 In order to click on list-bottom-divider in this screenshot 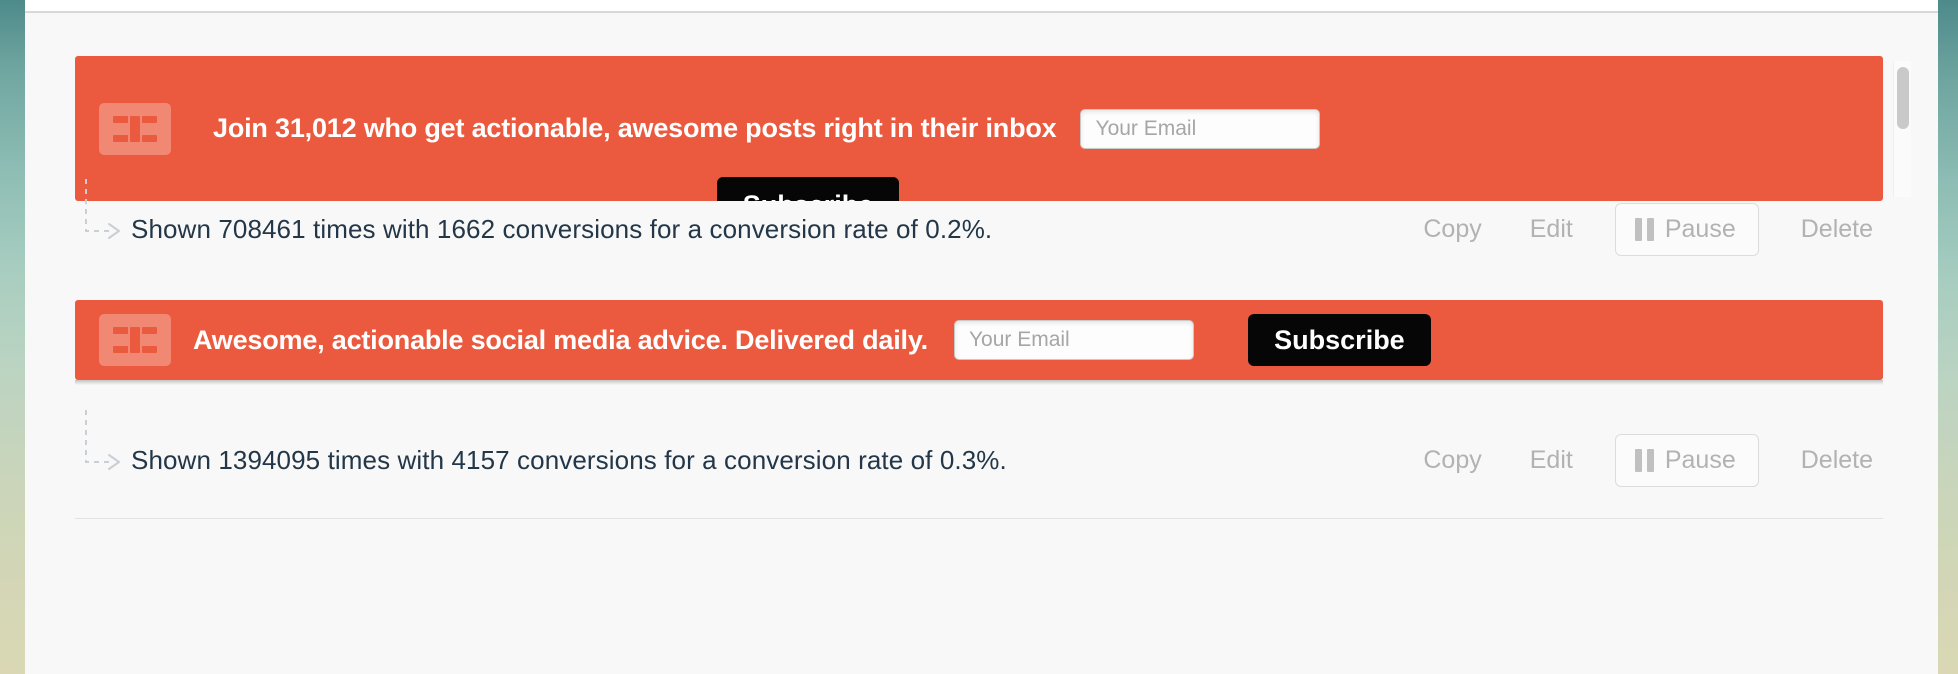, I will do `click(979, 518)`.